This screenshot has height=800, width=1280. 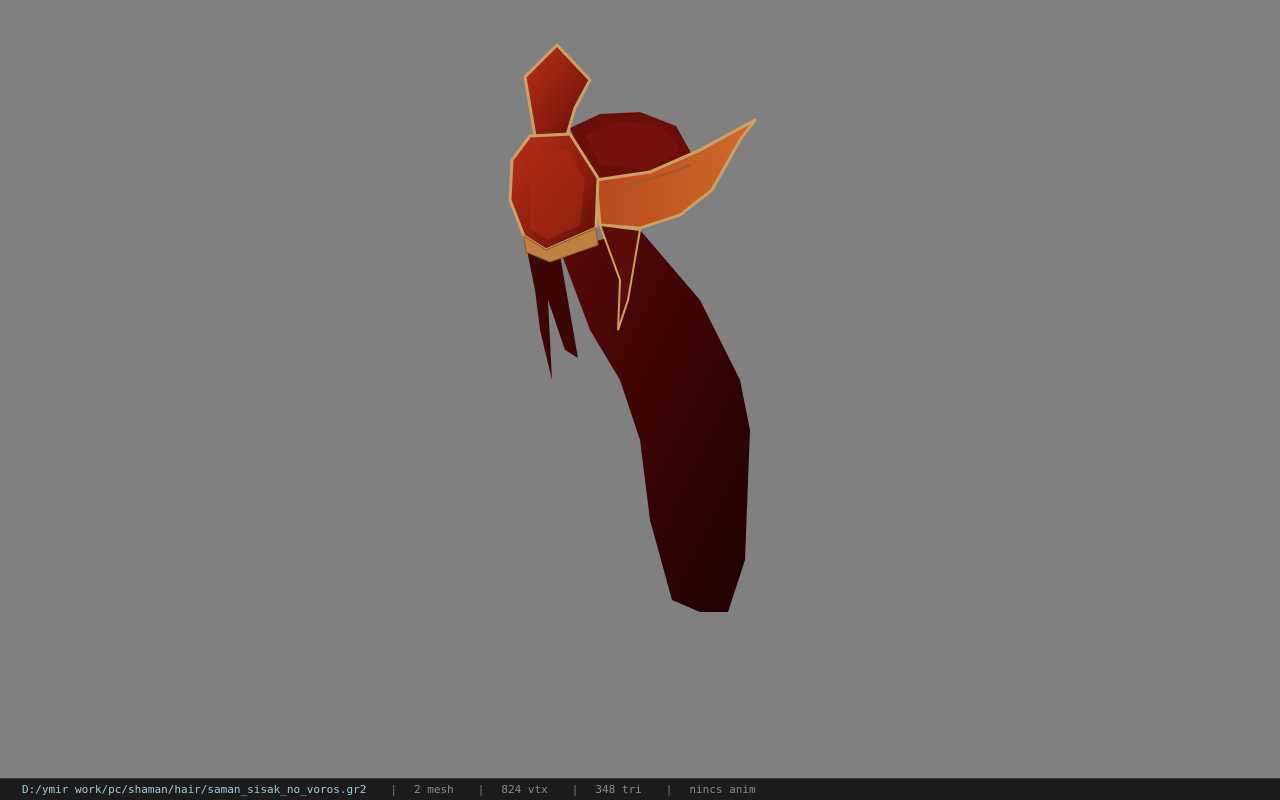 What do you see at coordinates (618, 789) in the screenshot?
I see `triangle-count: 348 tri` at bounding box center [618, 789].